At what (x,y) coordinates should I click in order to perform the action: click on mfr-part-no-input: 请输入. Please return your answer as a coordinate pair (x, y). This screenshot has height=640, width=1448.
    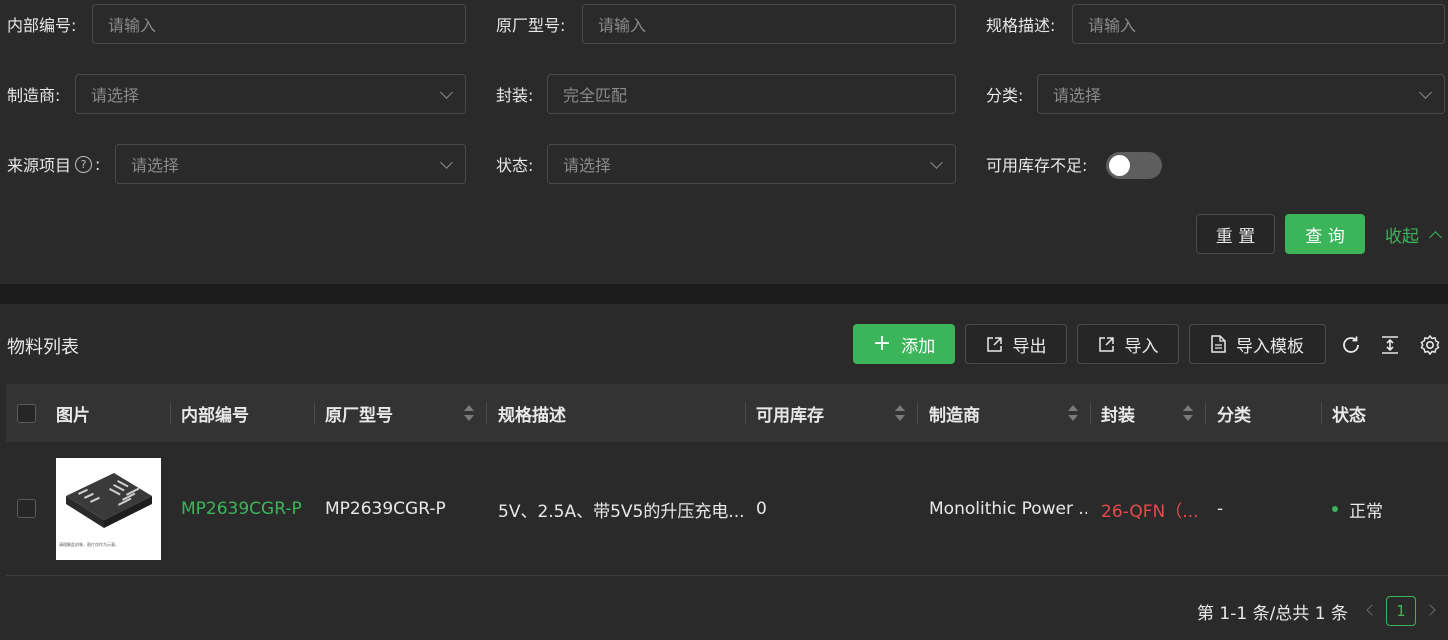
    Looking at the image, I should click on (769, 24).